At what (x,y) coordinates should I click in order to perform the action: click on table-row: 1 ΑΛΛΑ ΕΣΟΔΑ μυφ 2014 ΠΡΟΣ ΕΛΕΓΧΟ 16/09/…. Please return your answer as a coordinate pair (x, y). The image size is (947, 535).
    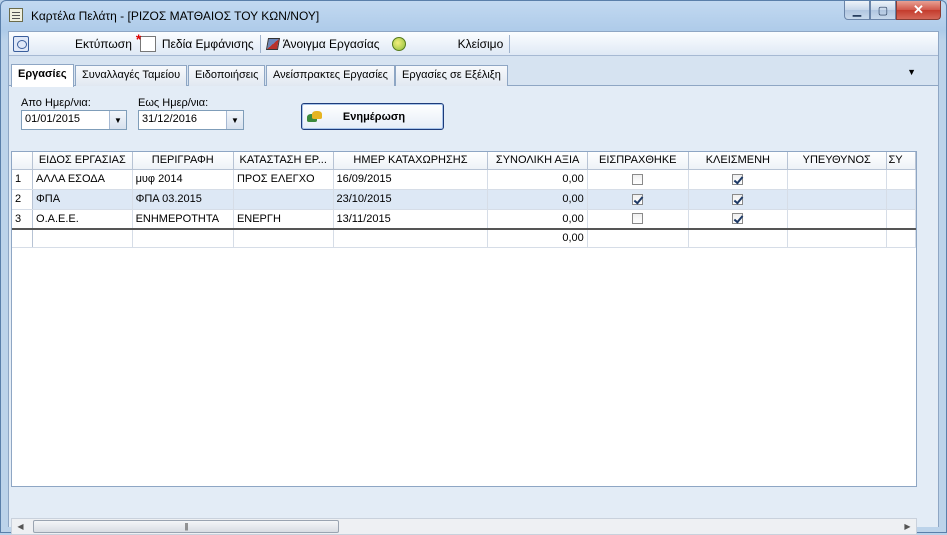
    Looking at the image, I should click on (464, 179).